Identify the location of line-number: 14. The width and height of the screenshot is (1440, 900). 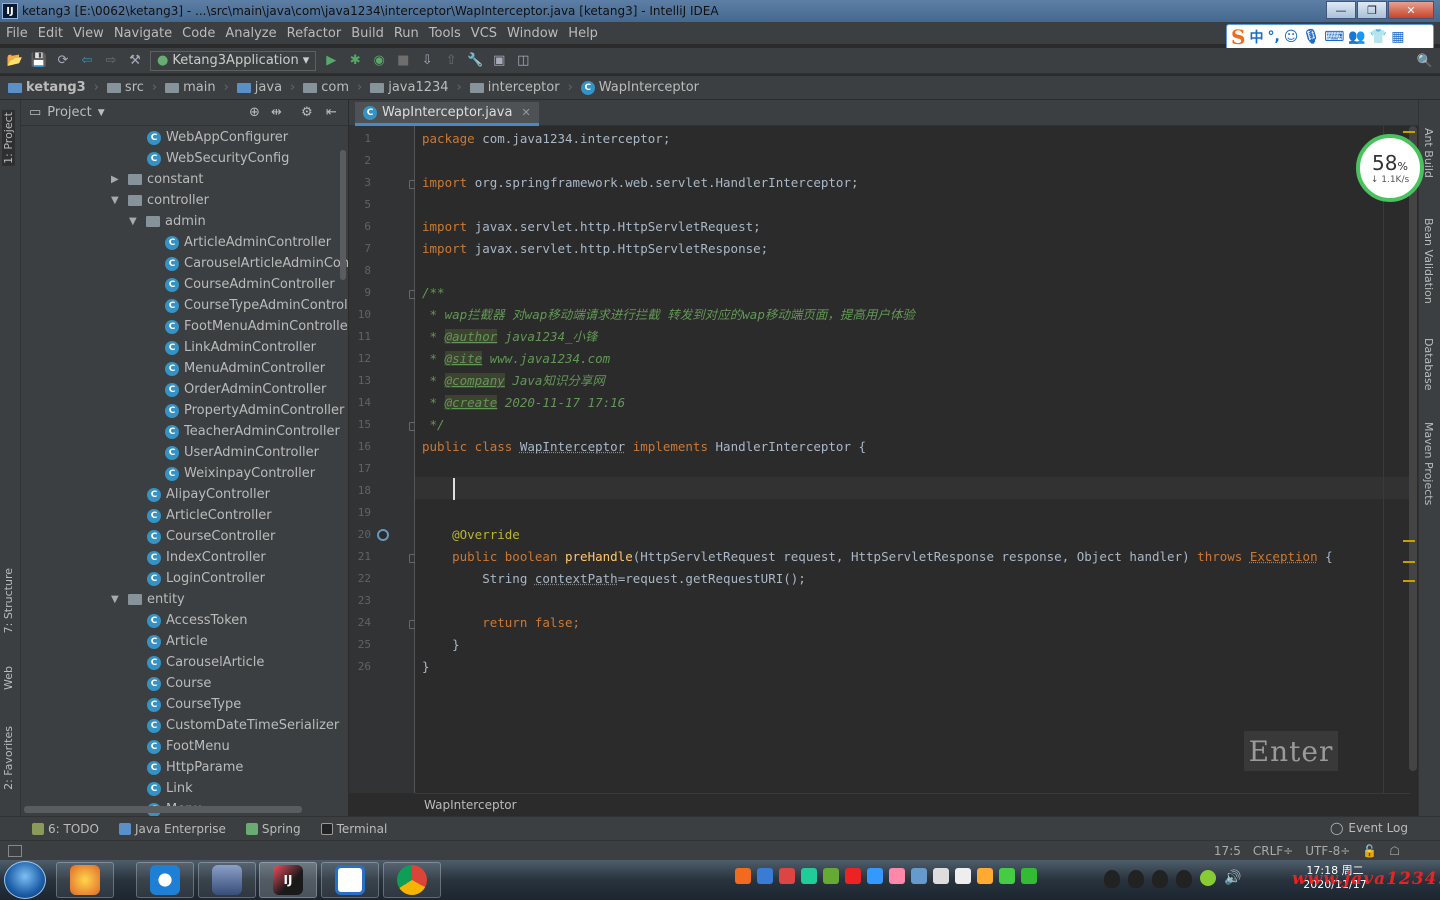
(360, 402).